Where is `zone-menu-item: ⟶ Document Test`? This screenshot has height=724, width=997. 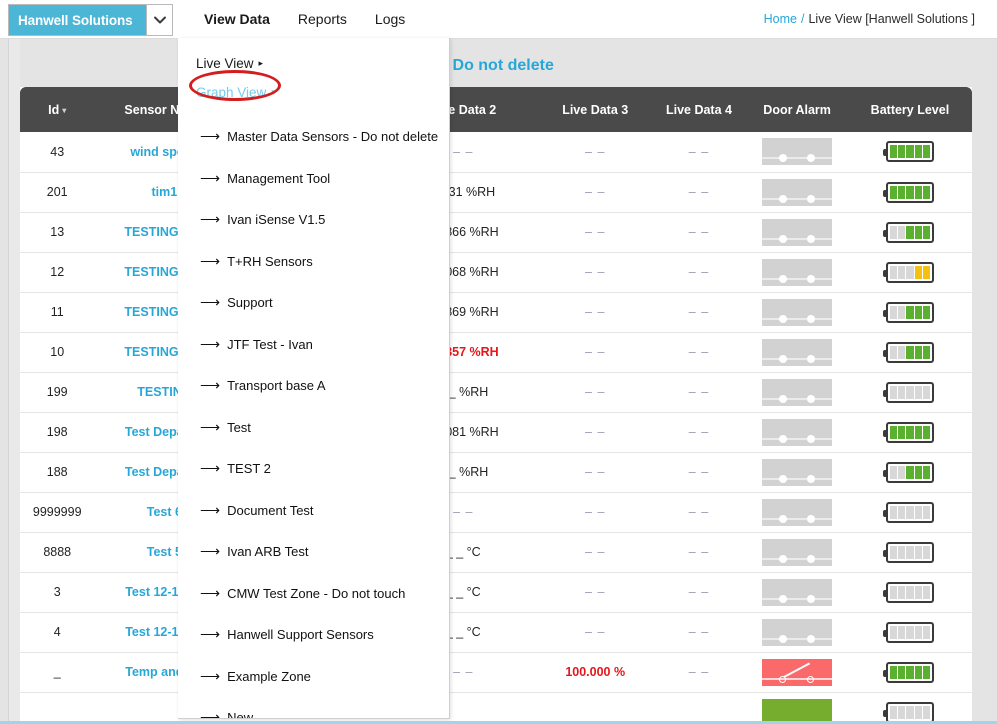 zone-menu-item: ⟶ Document Test is located at coordinates (313, 511).